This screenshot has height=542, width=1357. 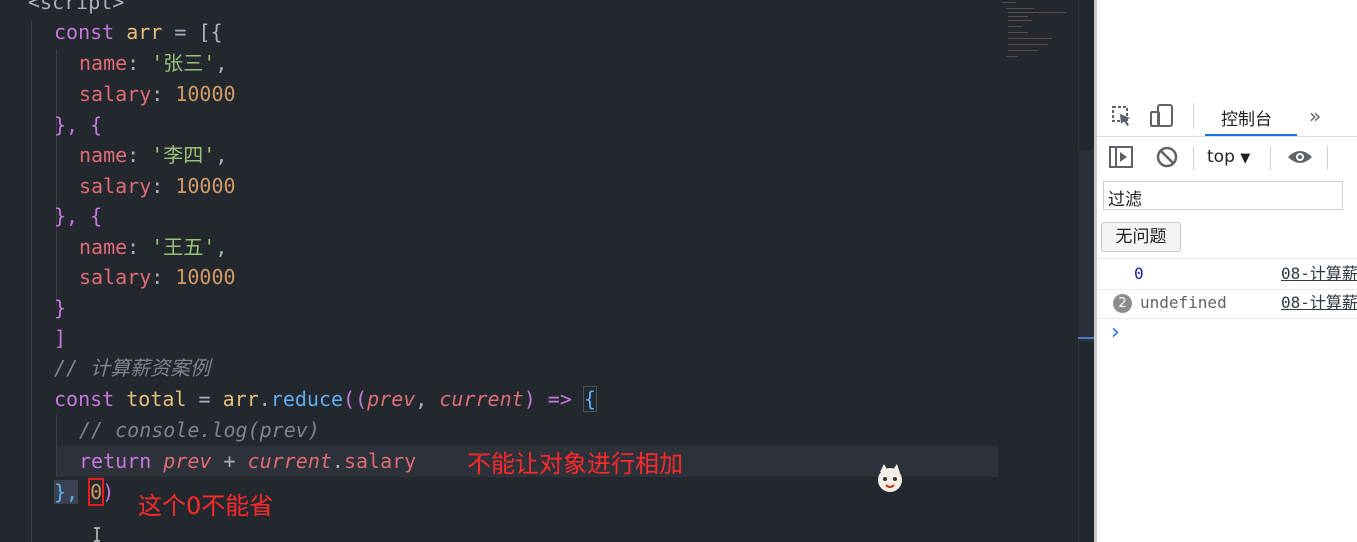 What do you see at coordinates (1115, 332) in the screenshot?
I see `console-prompt: ›` at bounding box center [1115, 332].